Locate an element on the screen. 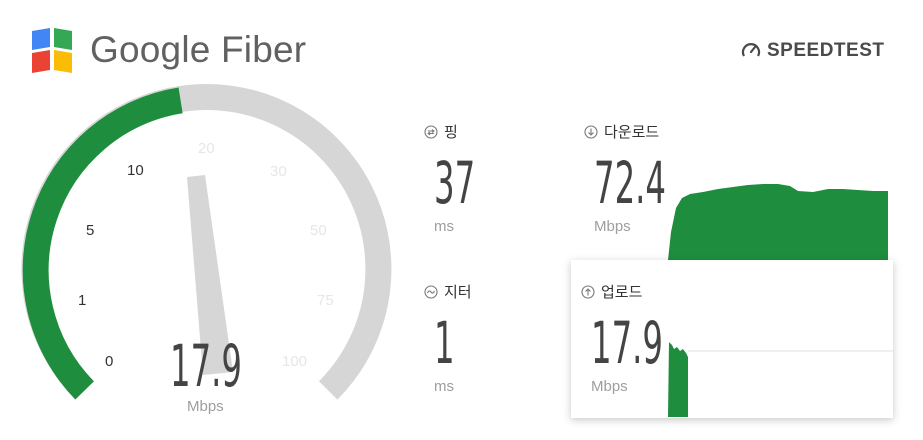 The height and width of the screenshot is (440, 923). gauge-tick-5: 5 is located at coordinates (90, 230).